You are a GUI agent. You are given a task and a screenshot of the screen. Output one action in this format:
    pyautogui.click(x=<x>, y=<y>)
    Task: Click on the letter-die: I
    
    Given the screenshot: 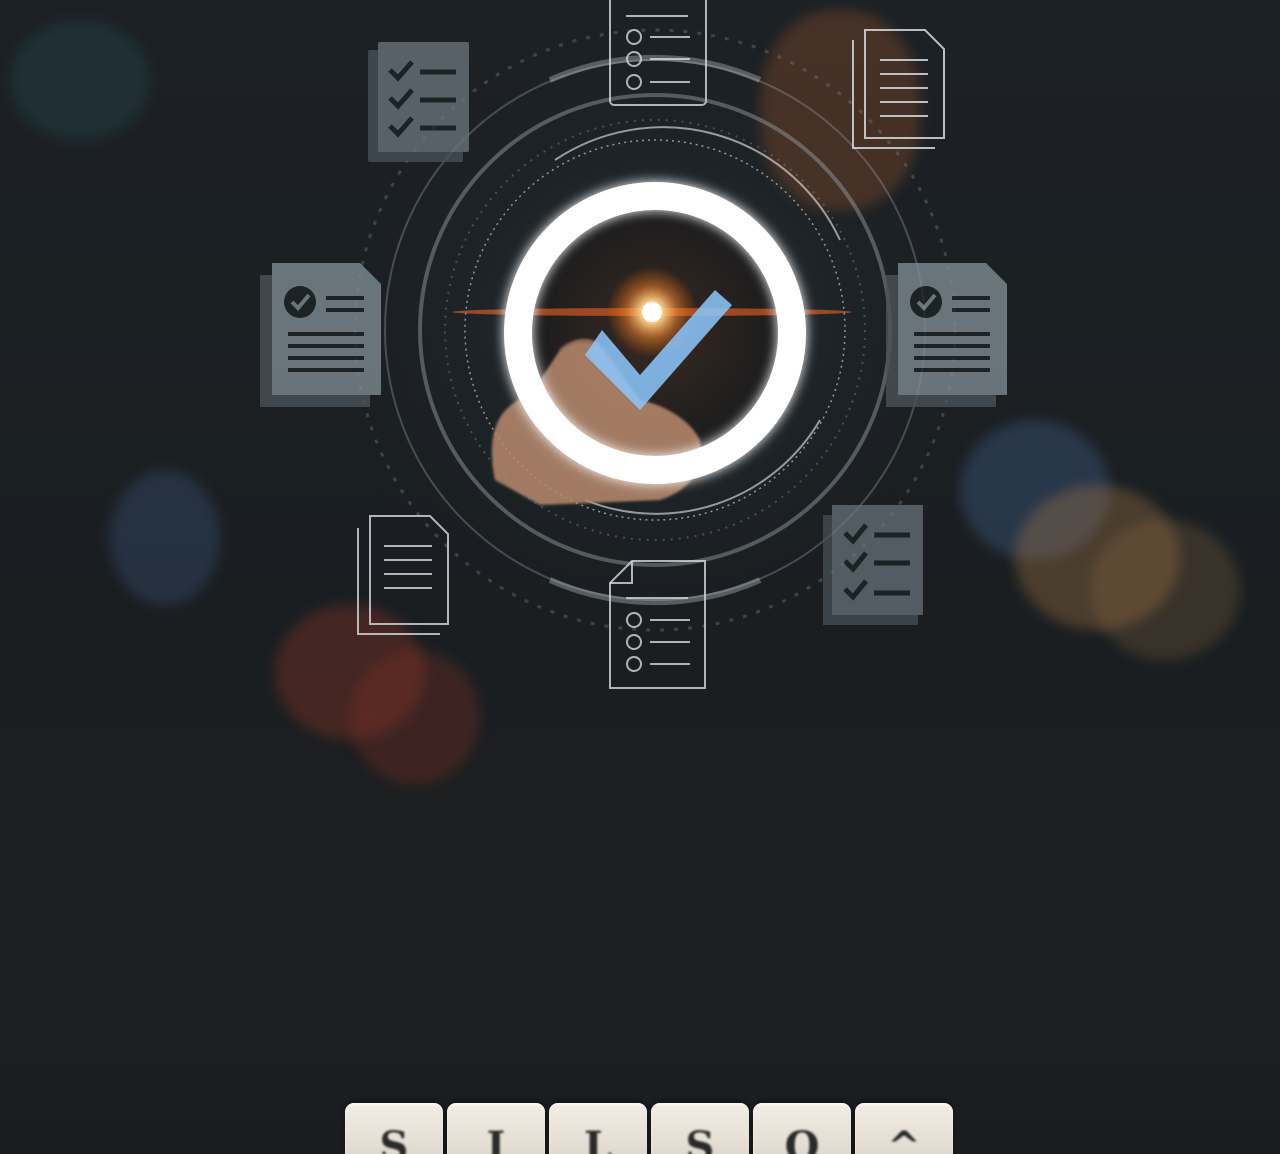 What is the action you would take?
    pyautogui.click(x=496, y=1128)
    